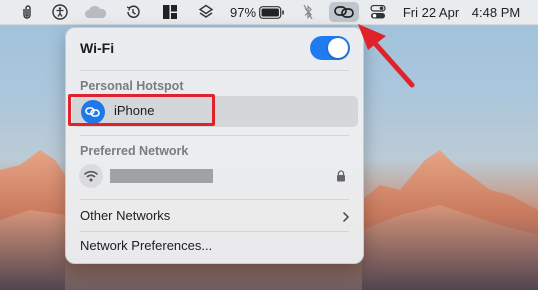  I want to click on accessibility-icon, so click(60, 12).